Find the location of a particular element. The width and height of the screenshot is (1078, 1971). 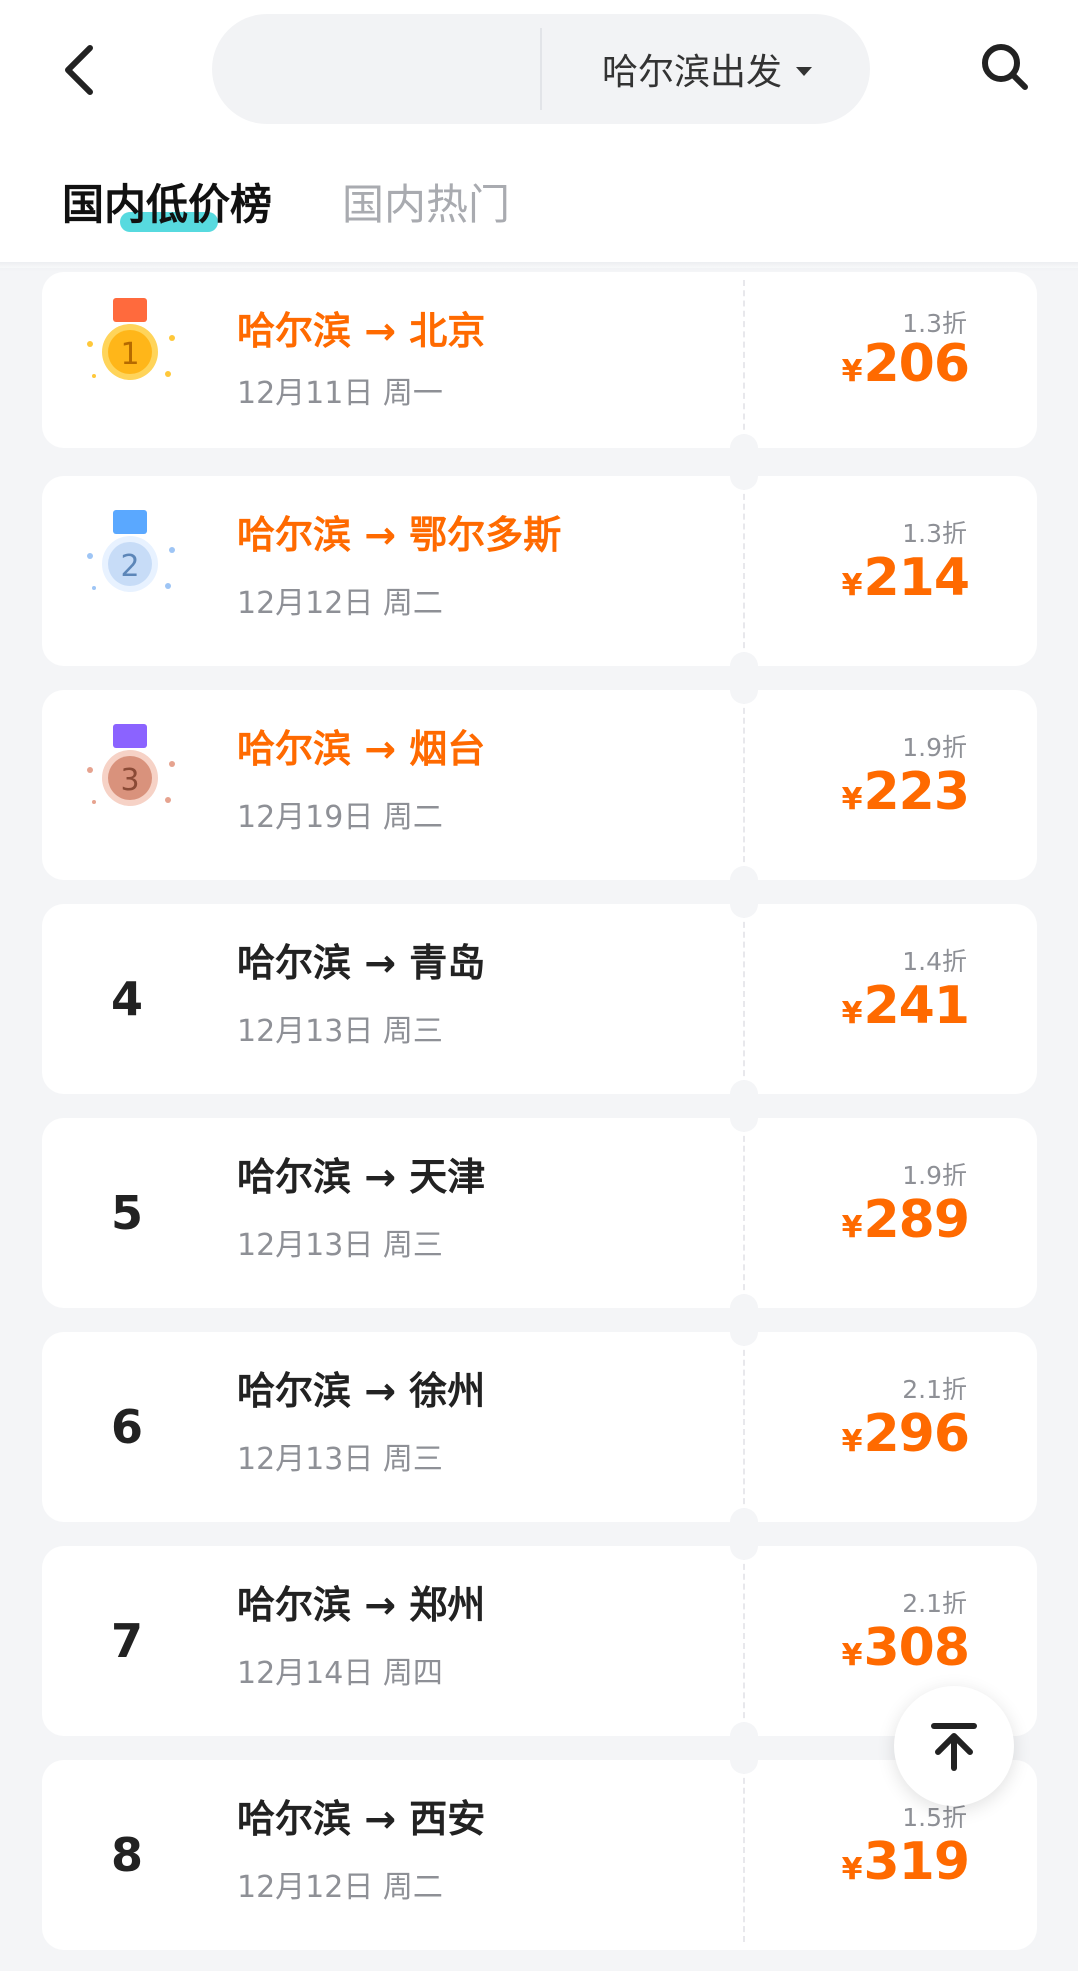

price-text: ¥206 is located at coordinates (905, 364).